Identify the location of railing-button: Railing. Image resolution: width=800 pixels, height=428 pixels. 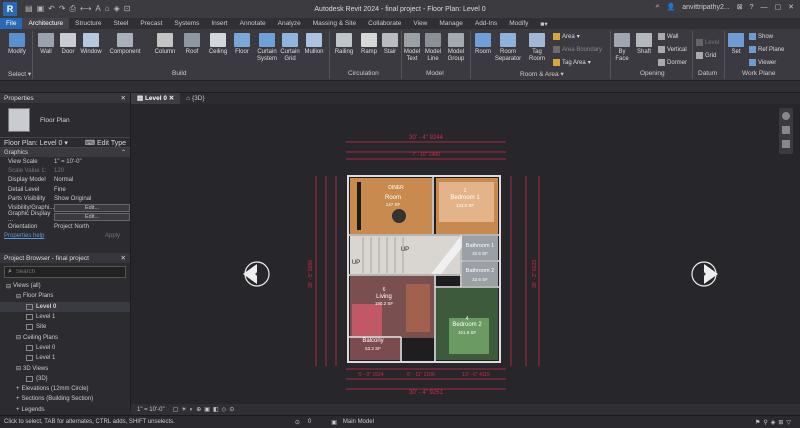
(344, 44).